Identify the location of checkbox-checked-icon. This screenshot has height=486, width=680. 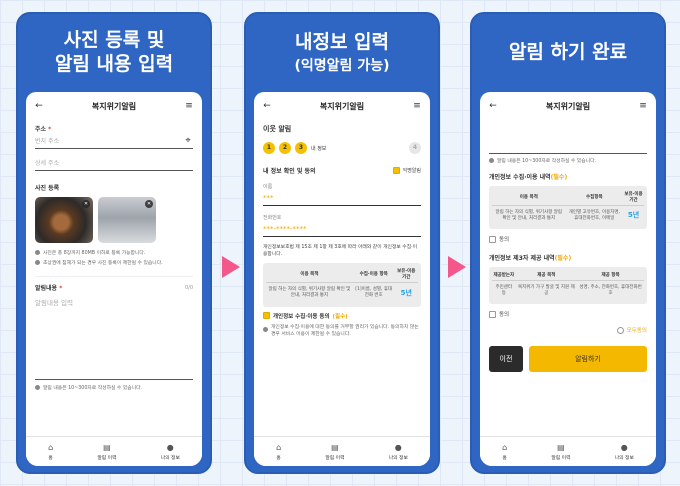
(266, 316).